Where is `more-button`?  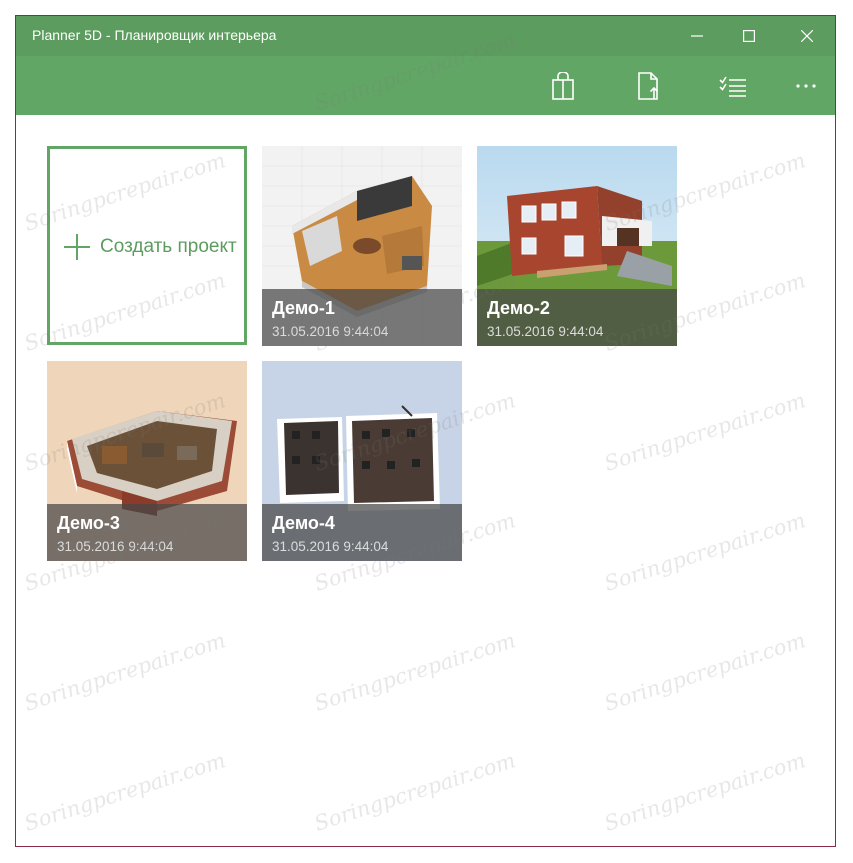
more-button is located at coordinates (806, 85).